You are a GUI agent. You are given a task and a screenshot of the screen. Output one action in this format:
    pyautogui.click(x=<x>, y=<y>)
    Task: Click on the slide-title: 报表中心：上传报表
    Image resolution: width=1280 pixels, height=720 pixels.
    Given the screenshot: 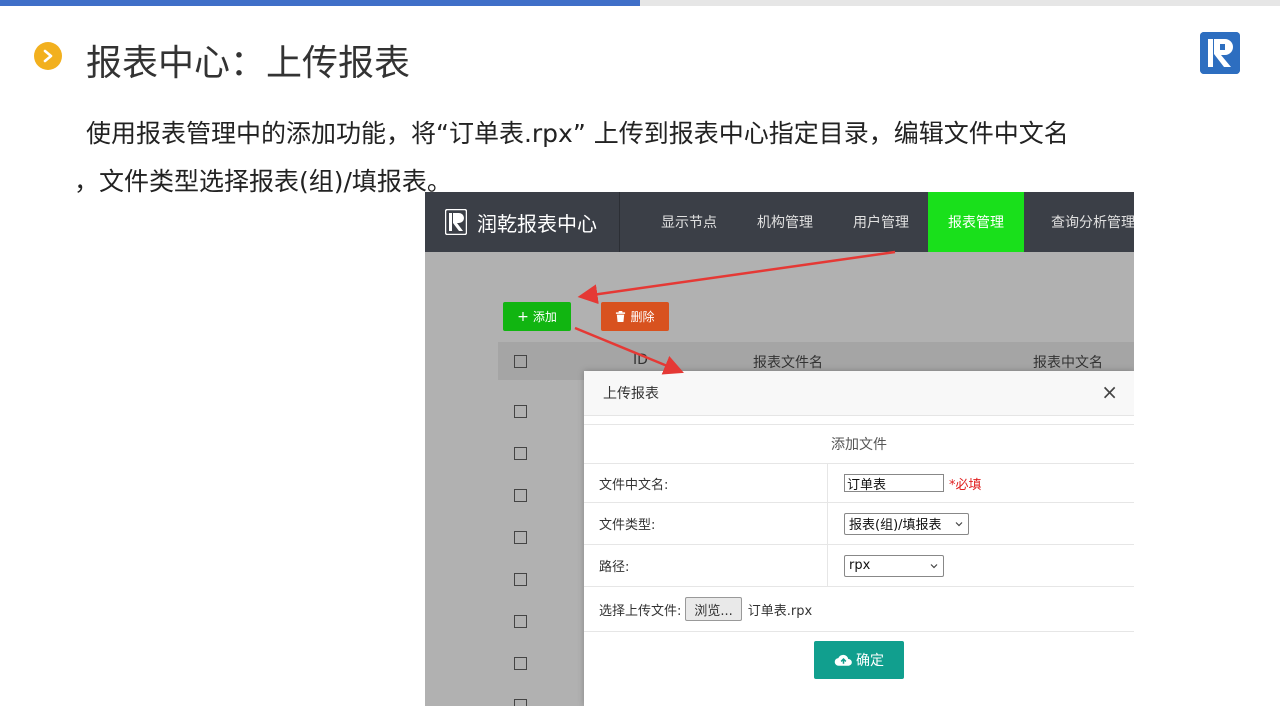 What is the action you would take?
    pyautogui.click(x=248, y=63)
    